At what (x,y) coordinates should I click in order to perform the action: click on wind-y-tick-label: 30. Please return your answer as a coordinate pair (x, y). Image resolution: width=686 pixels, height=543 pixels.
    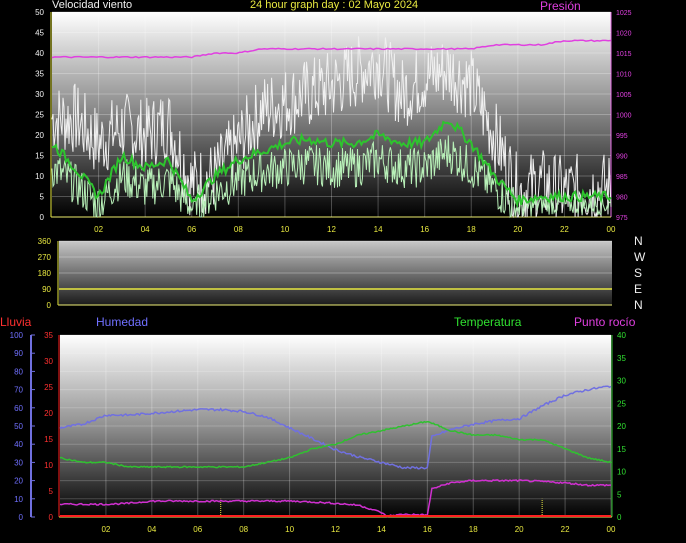
    Looking at the image, I should click on (39, 94).